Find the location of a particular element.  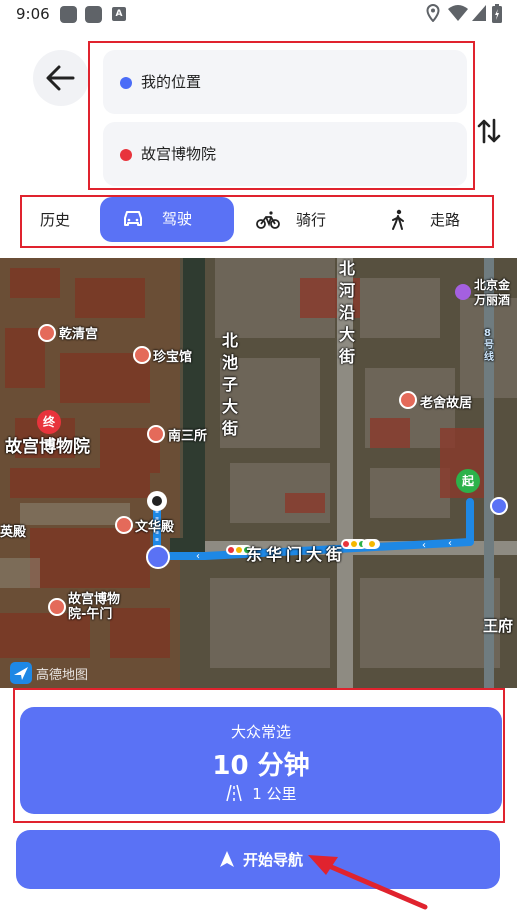

back-button is located at coordinates (61, 78).